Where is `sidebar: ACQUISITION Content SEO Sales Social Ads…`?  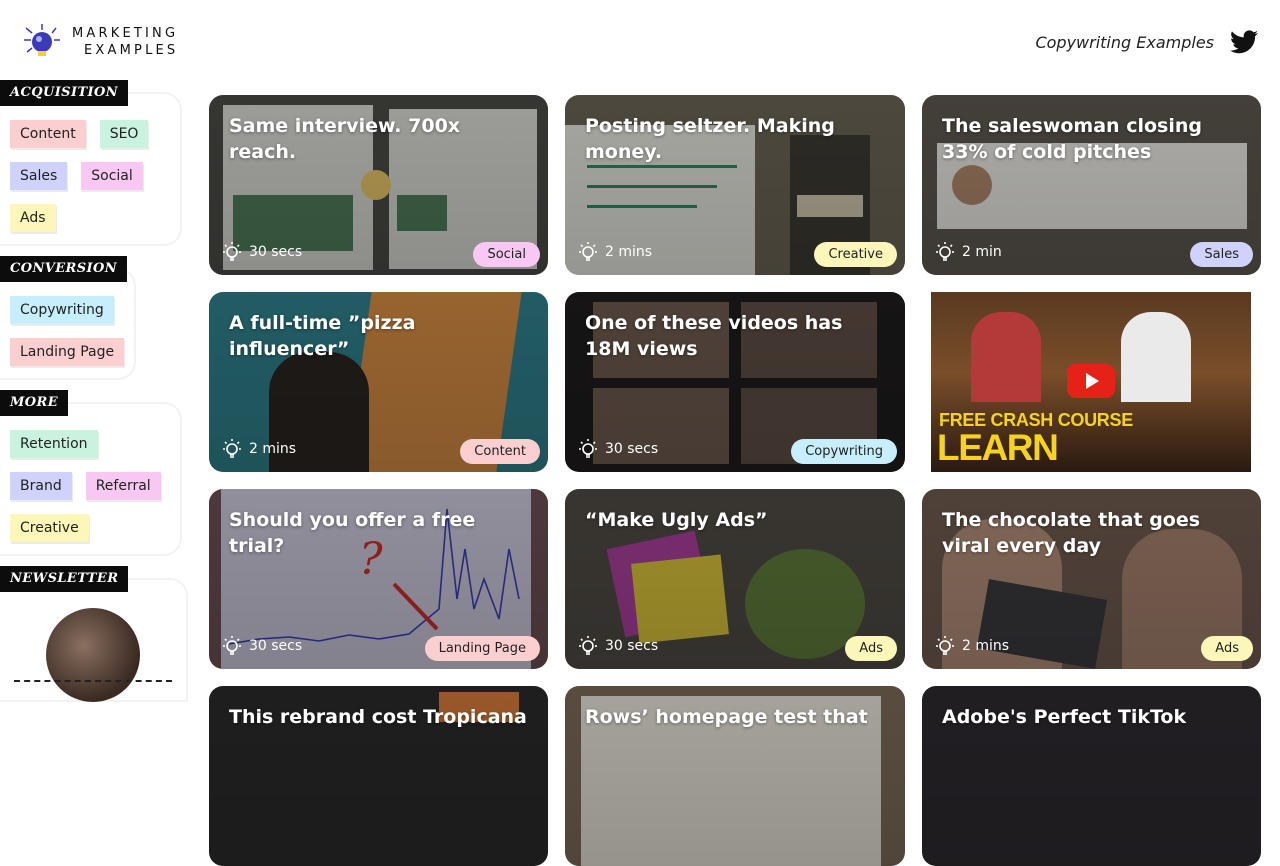 sidebar: ACQUISITION Content SEO Sales Social Ads… is located at coordinates (95, 396).